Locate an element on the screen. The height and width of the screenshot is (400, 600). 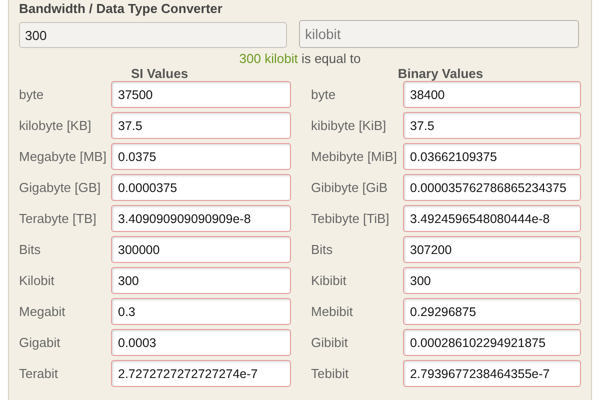
value-field: 38400 is located at coordinates (492, 94).